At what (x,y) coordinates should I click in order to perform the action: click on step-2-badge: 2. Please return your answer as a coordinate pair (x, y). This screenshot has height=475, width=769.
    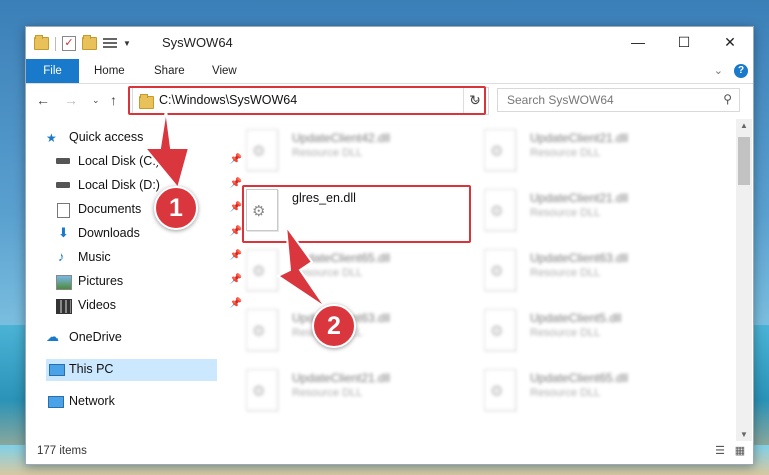
    Looking at the image, I should click on (334, 326).